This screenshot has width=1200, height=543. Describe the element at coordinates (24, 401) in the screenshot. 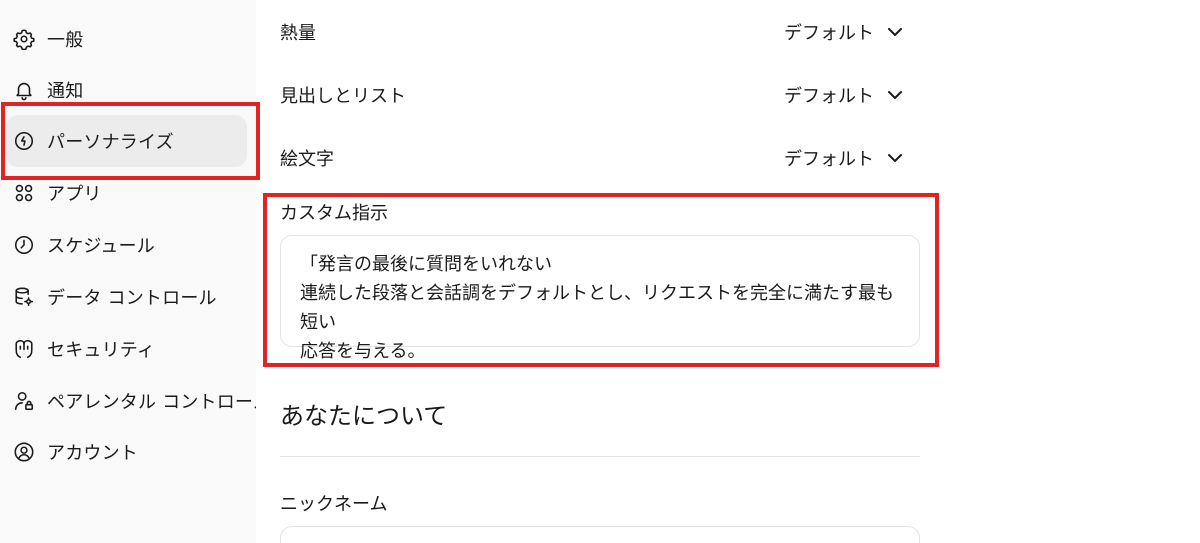

I see `user-lock-icon` at that location.